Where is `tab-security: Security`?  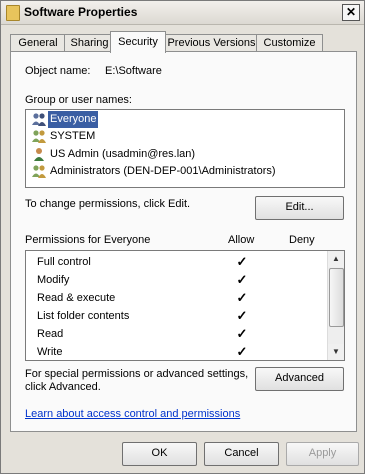
tab-security: Security is located at coordinates (138, 42).